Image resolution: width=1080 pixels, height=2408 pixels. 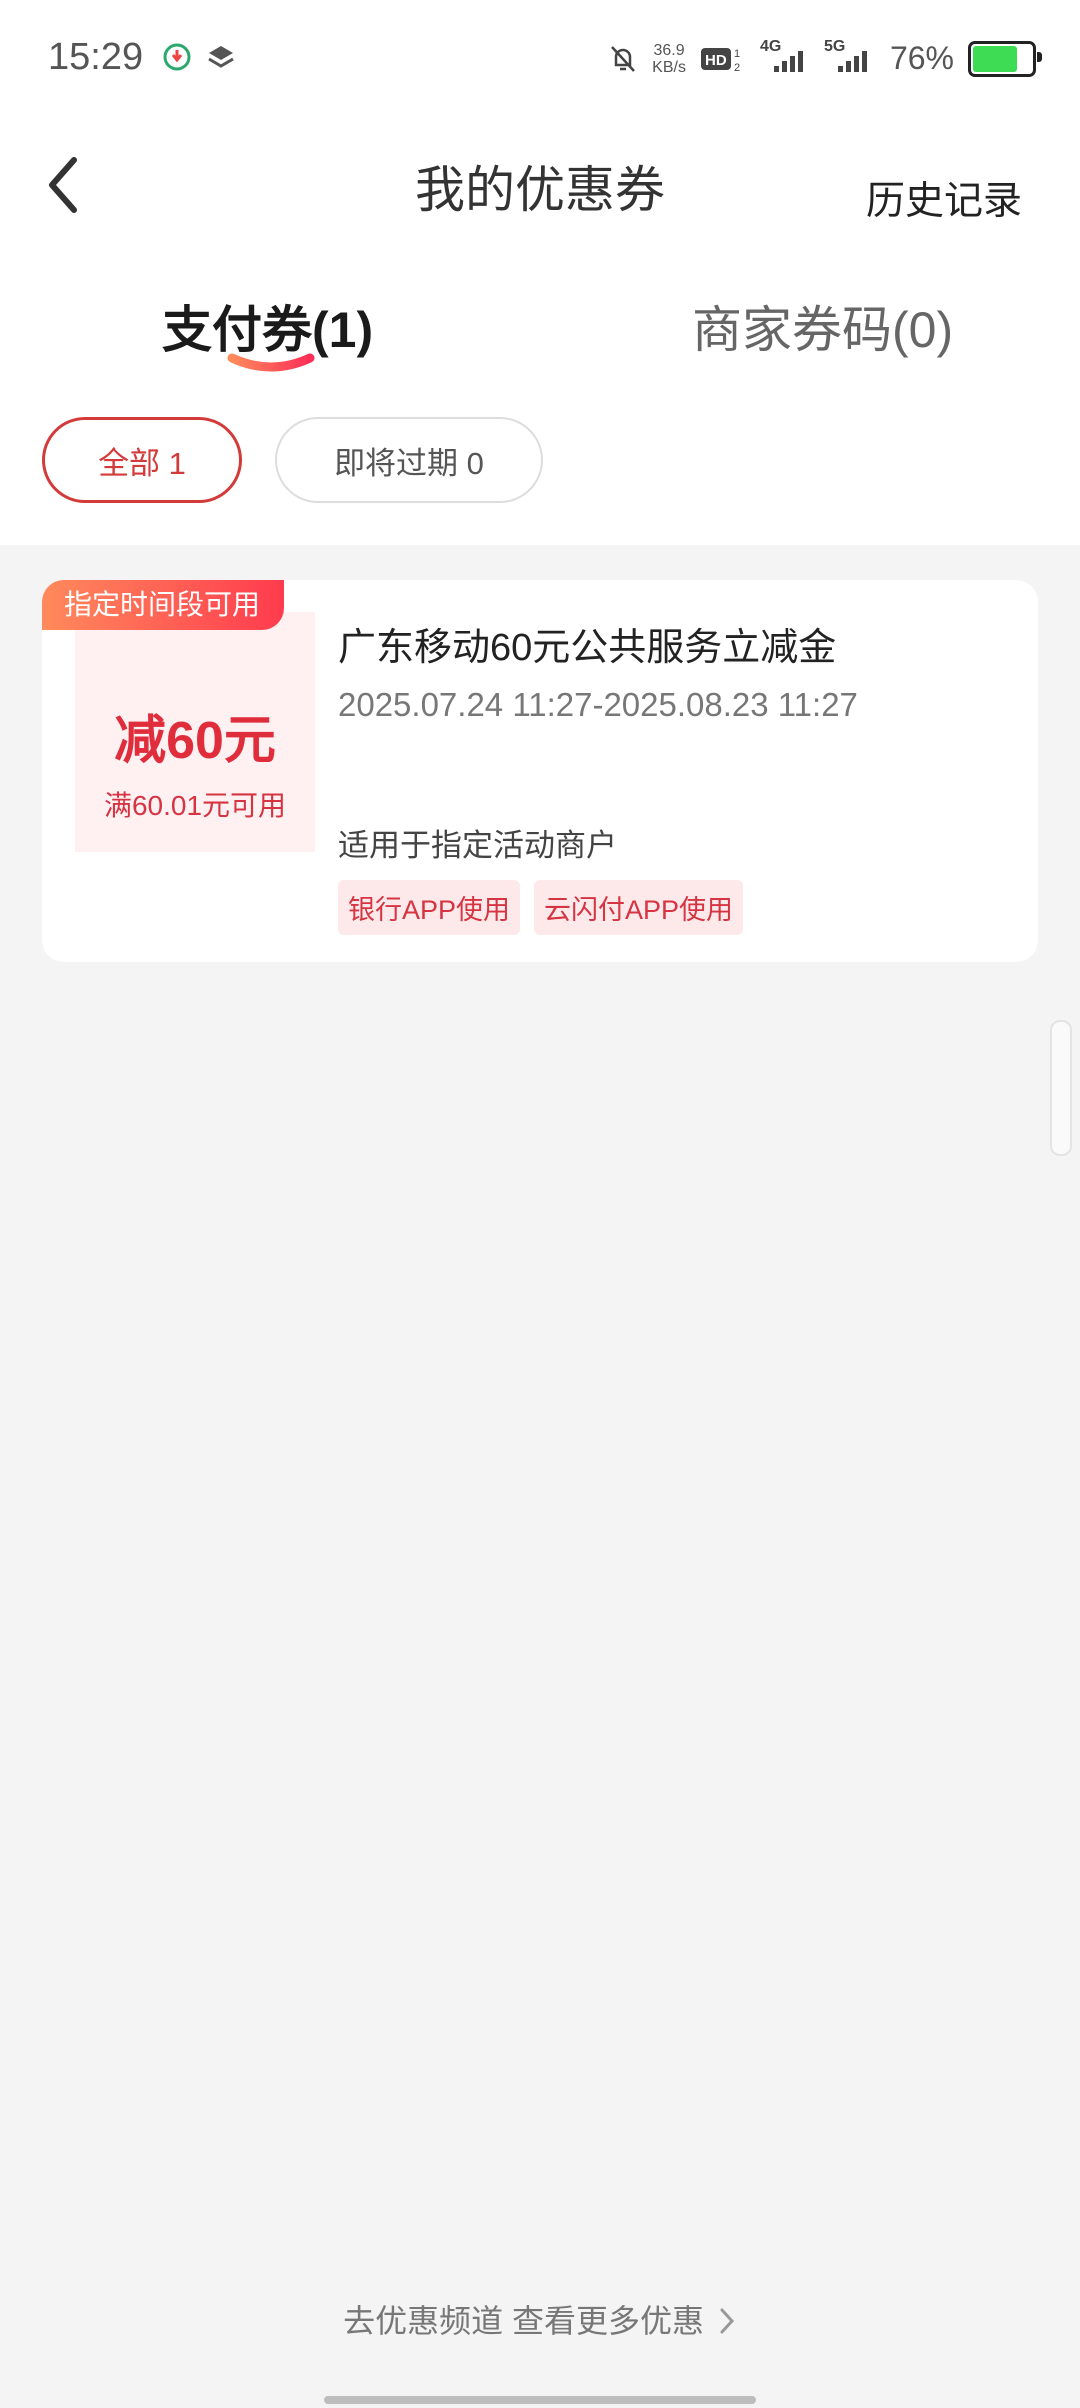 What do you see at coordinates (944, 198) in the screenshot?
I see `history-link: 历史记录` at bounding box center [944, 198].